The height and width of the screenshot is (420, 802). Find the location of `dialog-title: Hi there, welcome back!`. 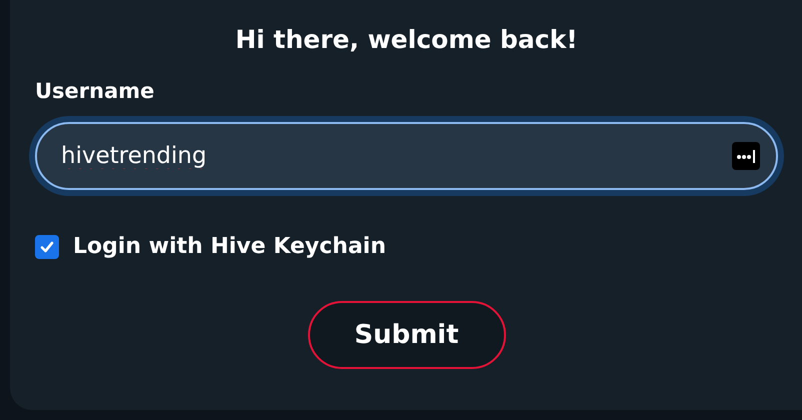

dialog-title: Hi there, welcome back! is located at coordinates (406, 40).